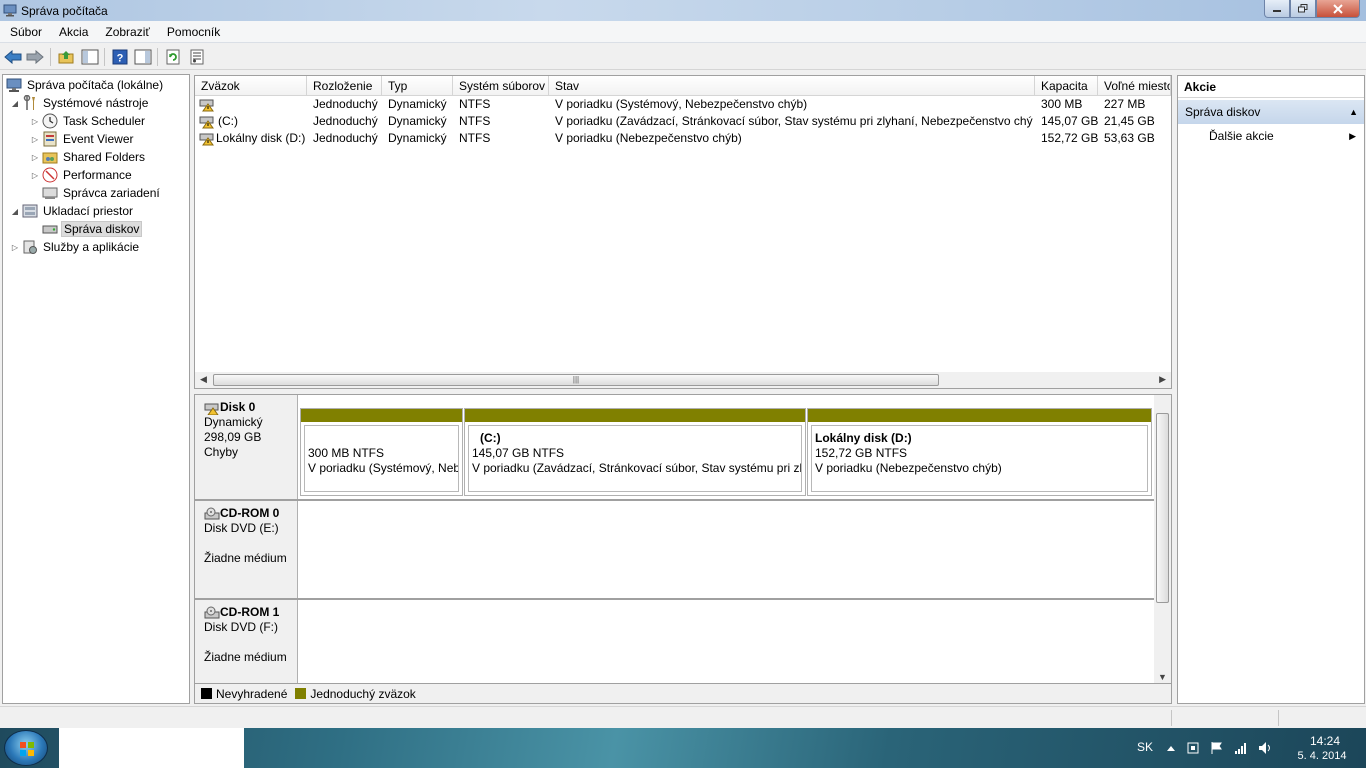  Describe the element at coordinates (73, 32) in the screenshot. I see `menu-action: Akcia` at that location.